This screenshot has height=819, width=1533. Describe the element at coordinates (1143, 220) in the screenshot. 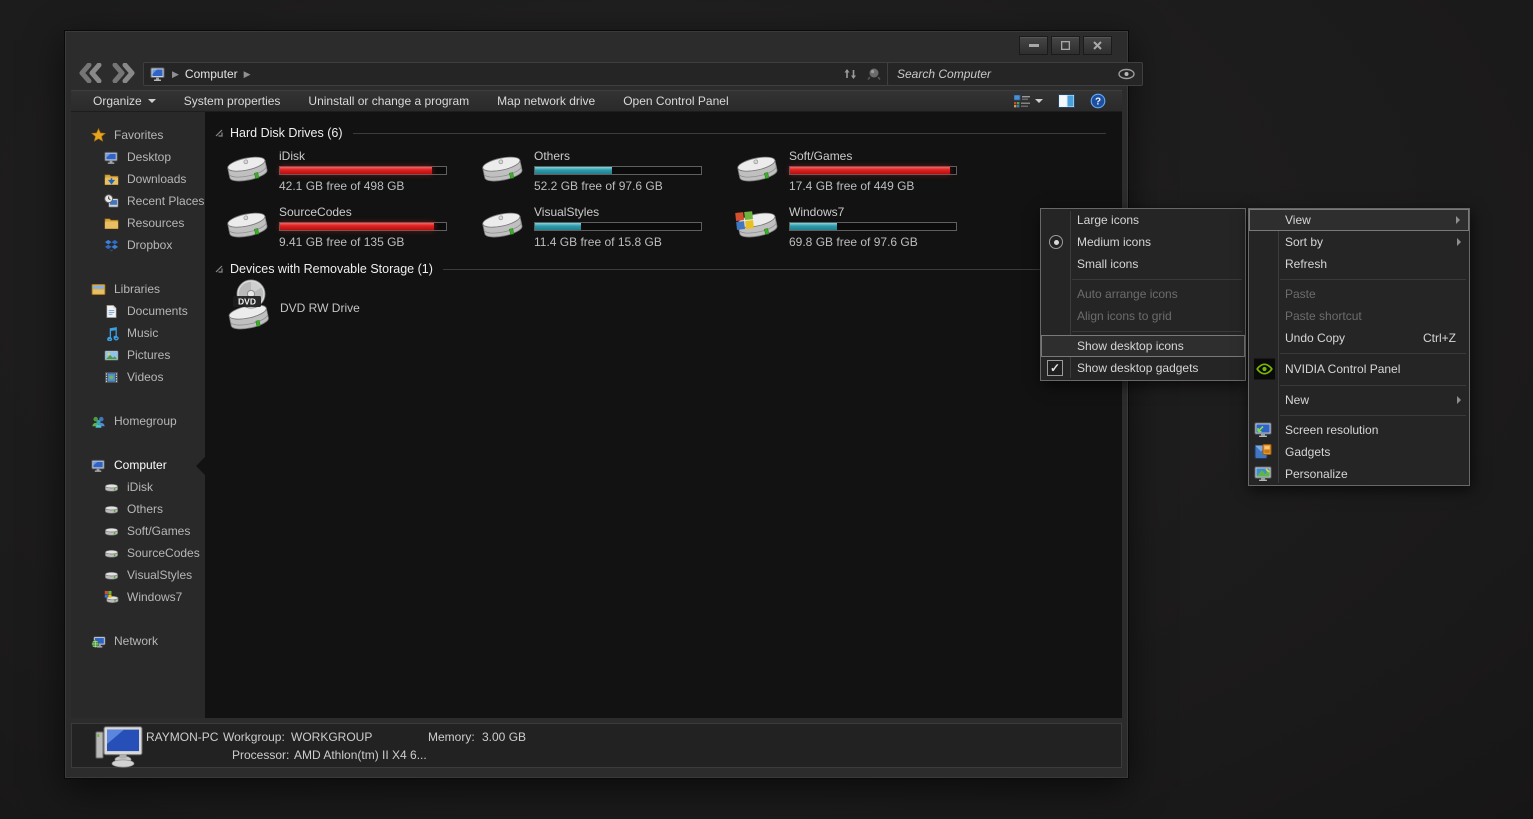

I see `menu-item-large-icons: Large icons` at that location.